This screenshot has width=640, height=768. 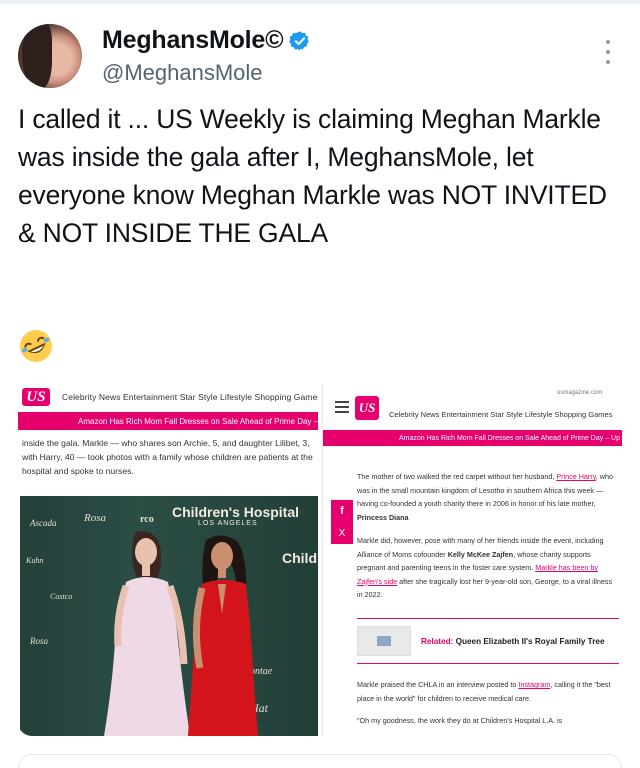 I want to click on rolling-laughing-emoji-icon, so click(x=36, y=346).